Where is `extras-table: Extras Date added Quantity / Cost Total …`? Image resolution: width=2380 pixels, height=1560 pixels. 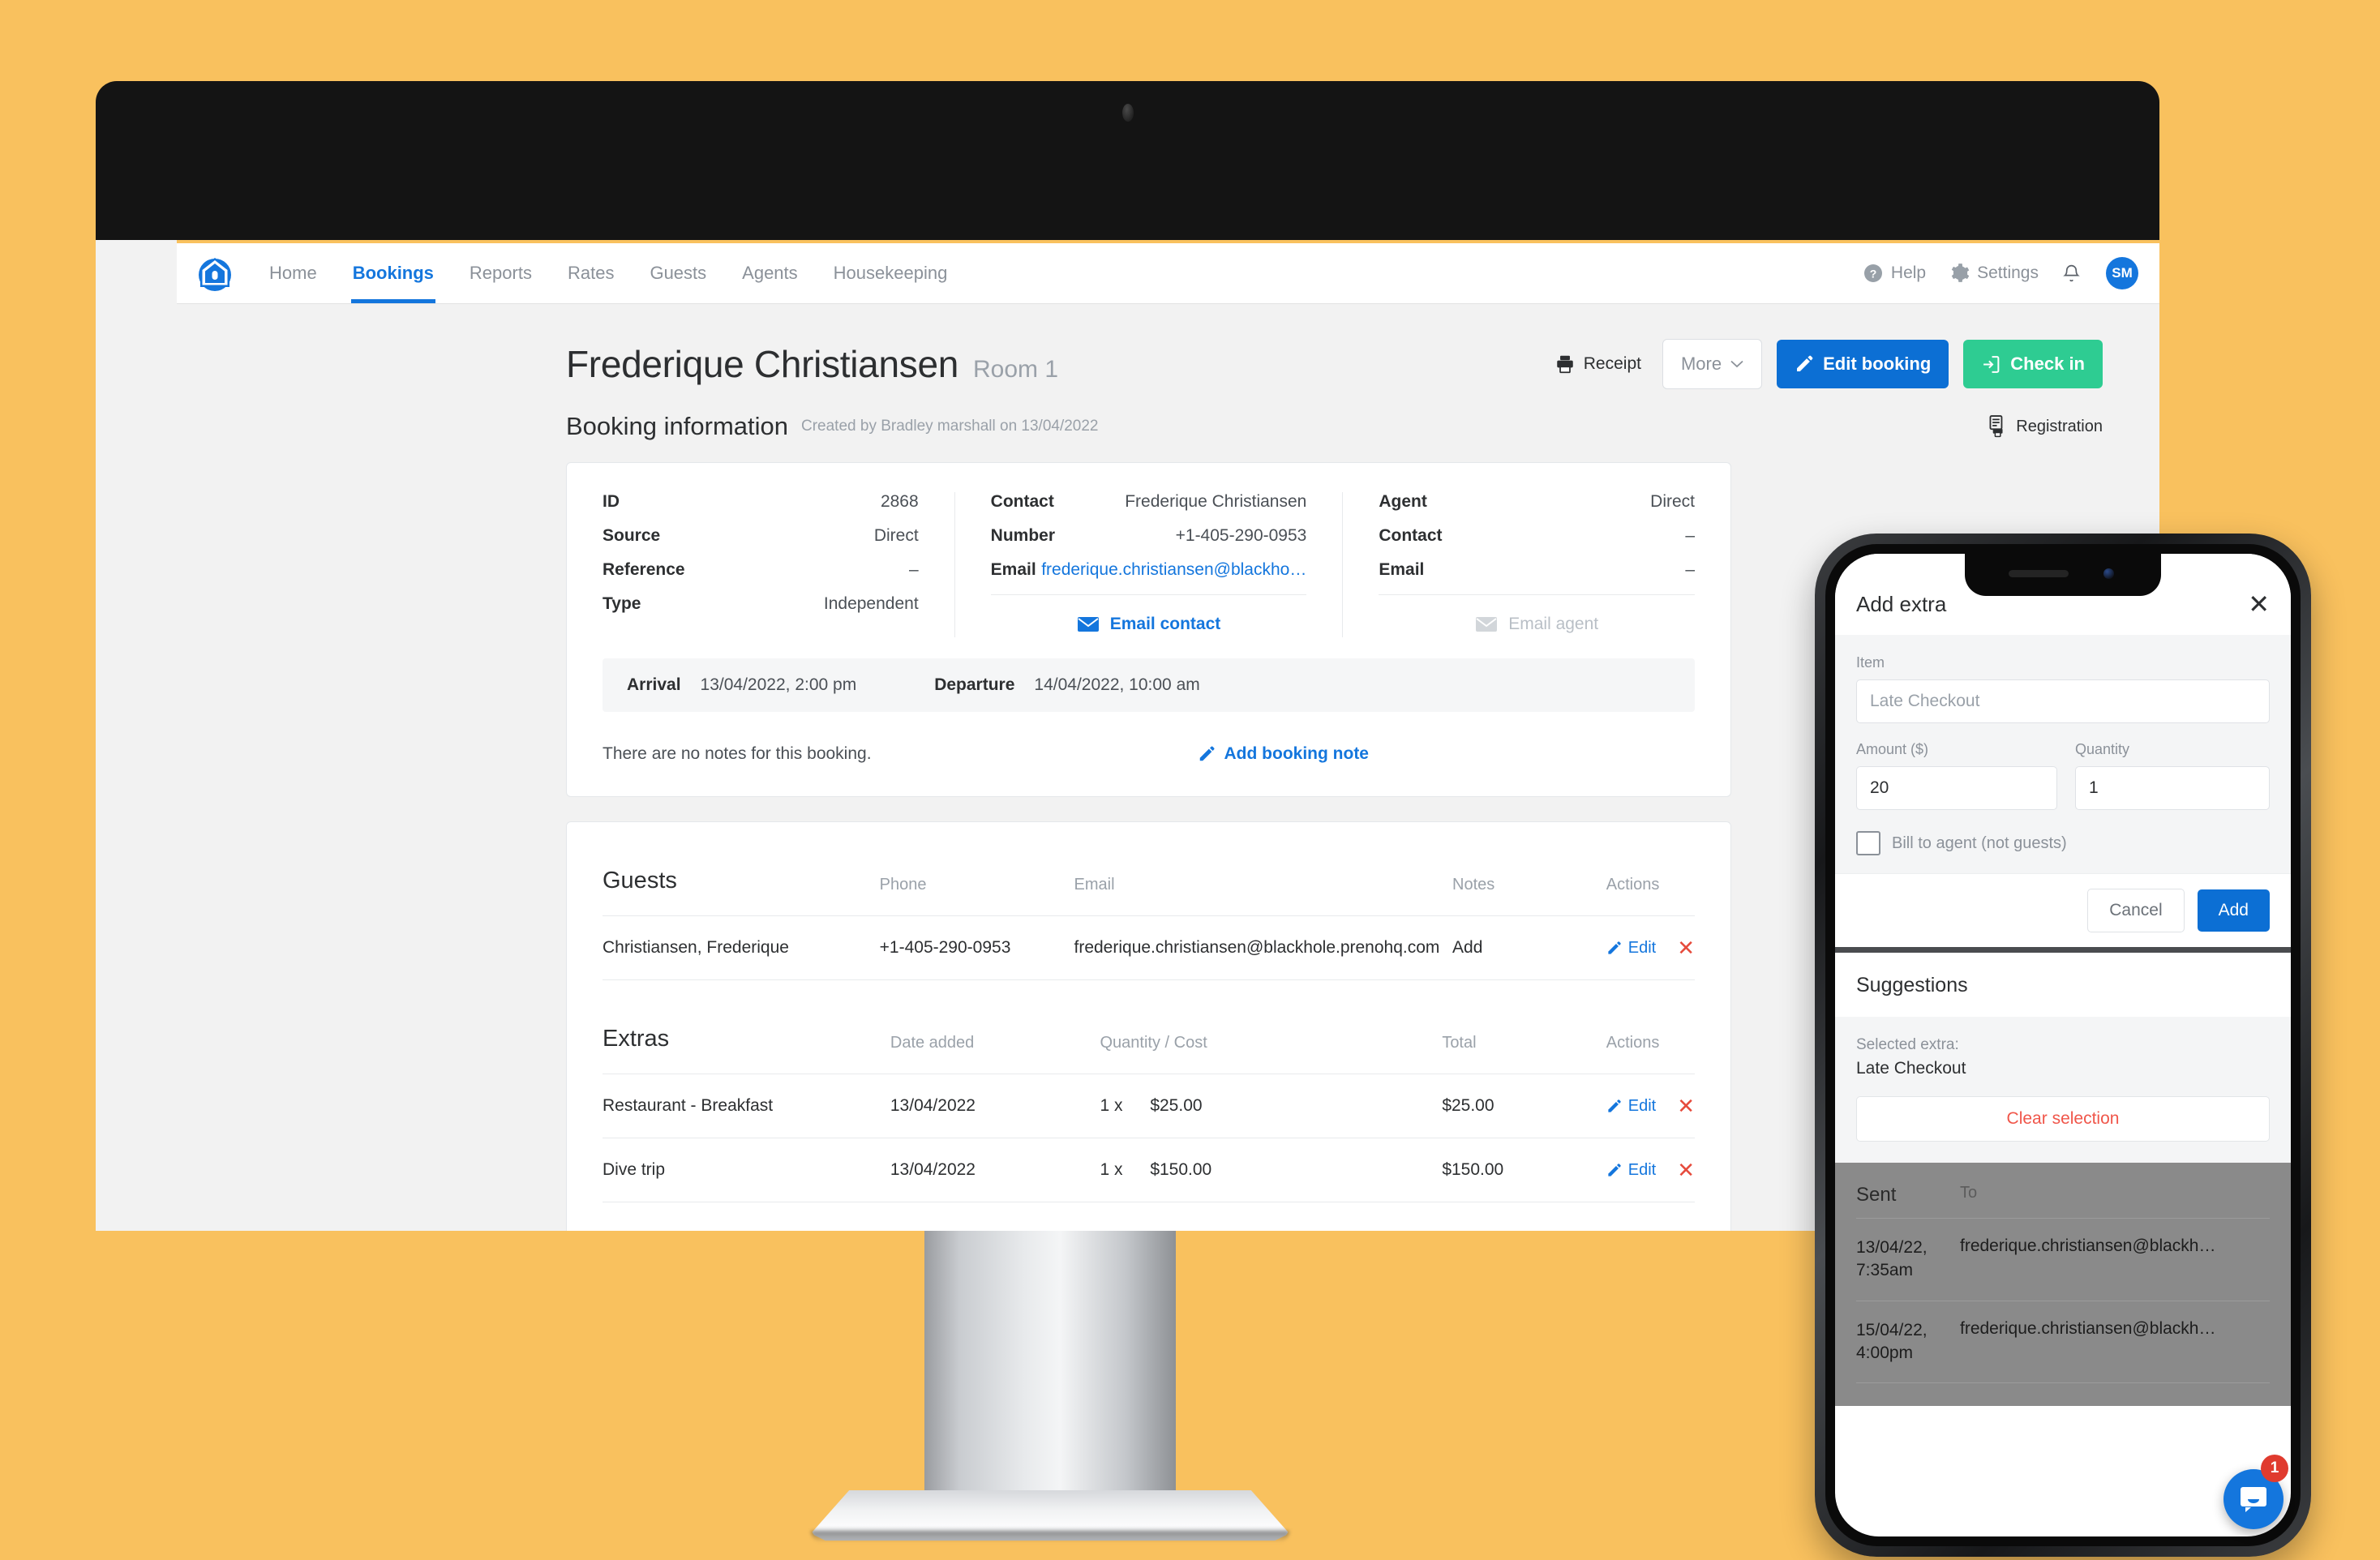 extras-table: Extras Date added Quantity / Cost Total … is located at coordinates (1149, 1091).